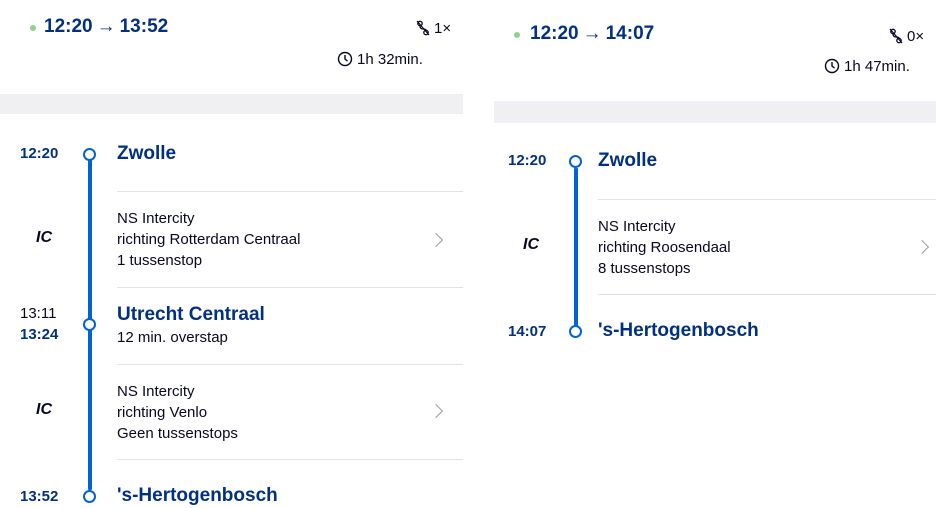 The width and height of the screenshot is (936, 508). What do you see at coordinates (527, 331) in the screenshot?
I see `stop-time: 14:07` at bounding box center [527, 331].